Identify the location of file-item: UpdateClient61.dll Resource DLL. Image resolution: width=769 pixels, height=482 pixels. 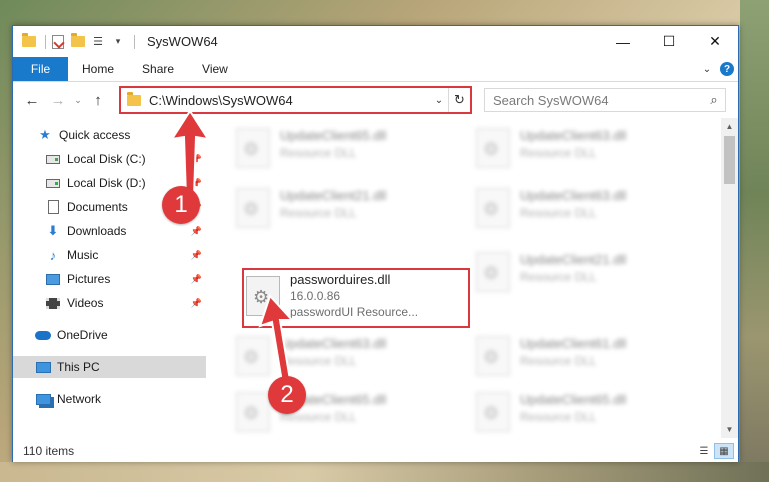
(581, 358).